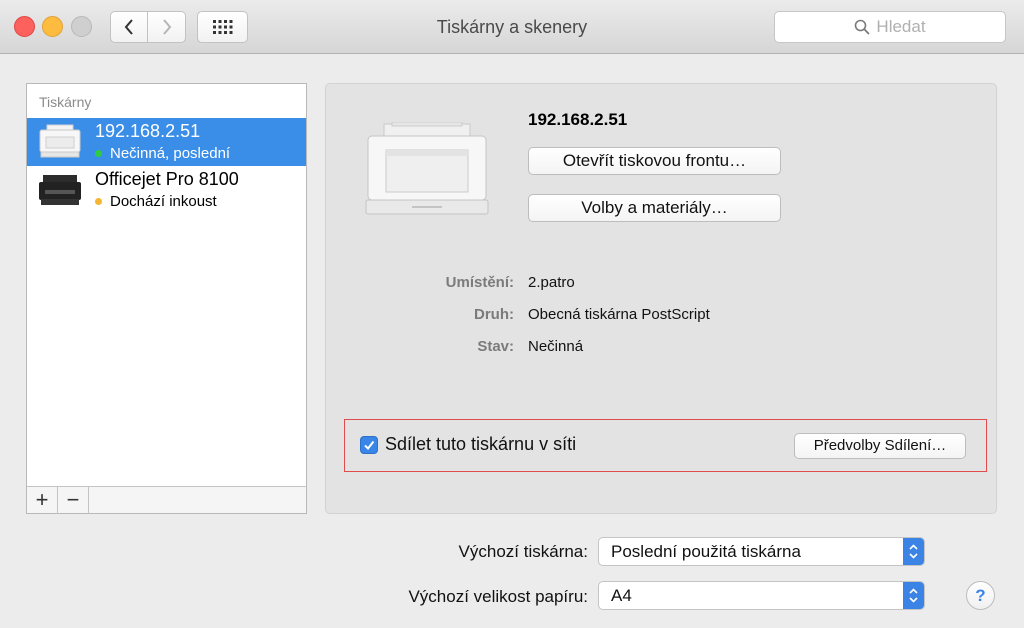 This screenshot has width=1024, height=628. Describe the element at coordinates (619, 314) in the screenshot. I see `kind-value: Obecná tiskárna PostScript` at that location.